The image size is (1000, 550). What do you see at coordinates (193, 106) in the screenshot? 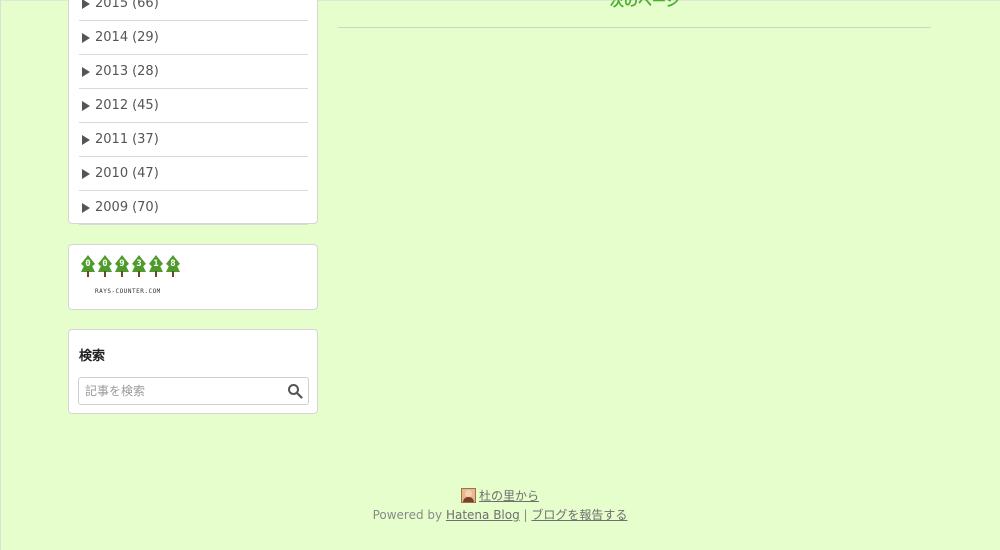
I see `archive-item-2012: 2012 (45)` at bounding box center [193, 106].